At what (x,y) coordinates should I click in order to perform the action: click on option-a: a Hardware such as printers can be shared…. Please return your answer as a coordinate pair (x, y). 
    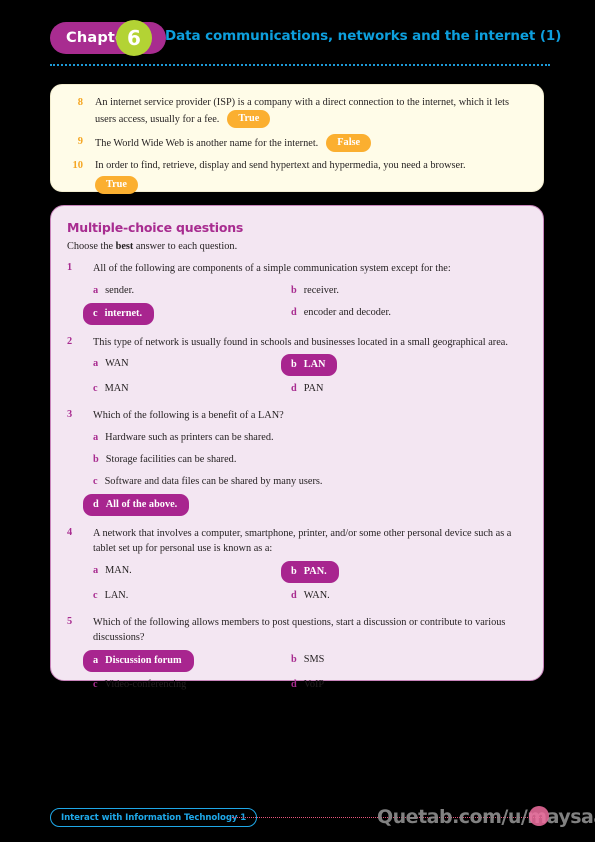
    Looking at the image, I should click on (183, 437).